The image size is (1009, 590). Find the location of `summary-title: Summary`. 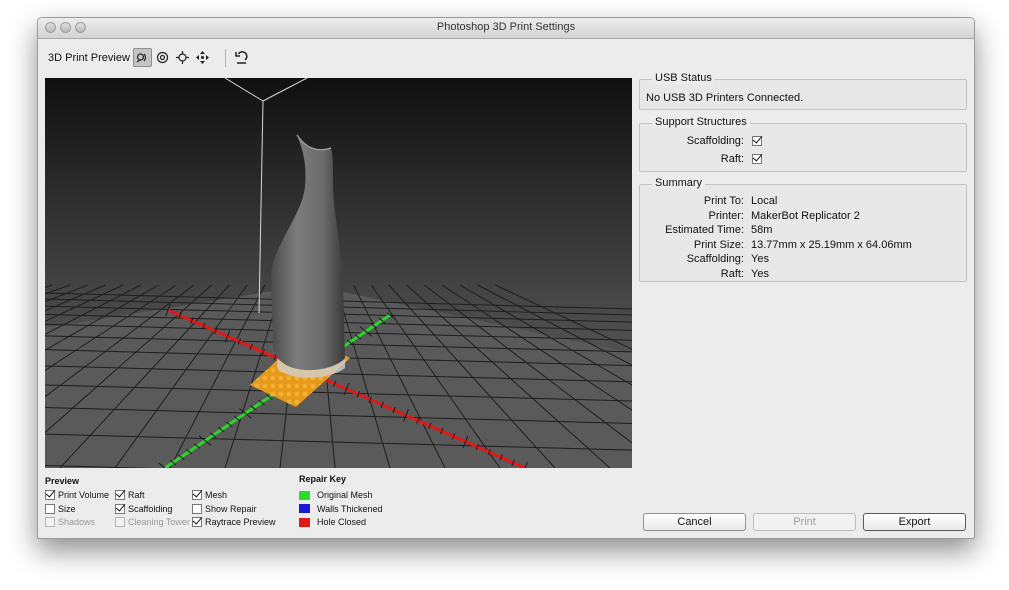

summary-title: Summary is located at coordinates (679, 183).